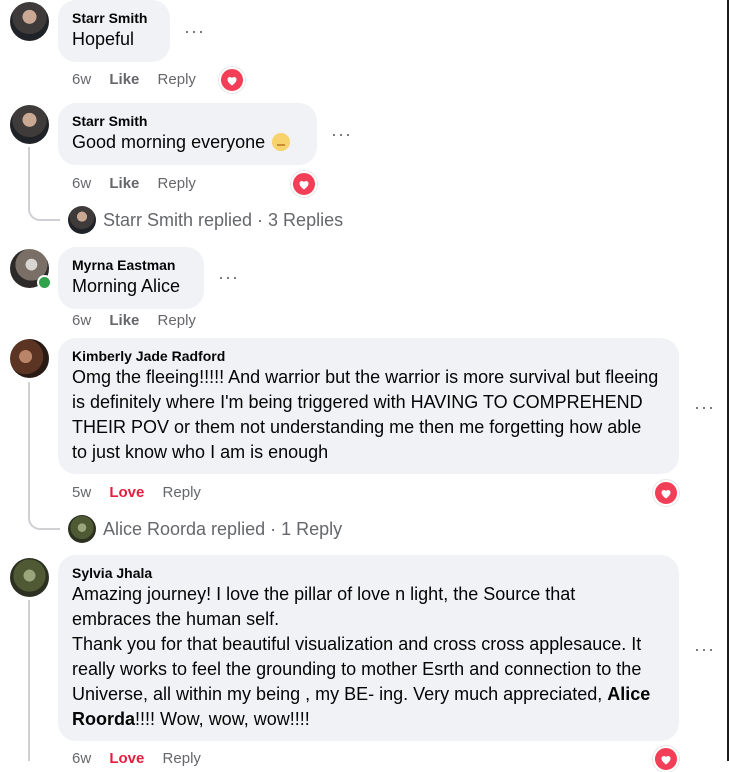 Image resolution: width=729 pixels, height=772 pixels. What do you see at coordinates (131, 265) in the screenshot?
I see `comment-author: Myrna Eastman` at bounding box center [131, 265].